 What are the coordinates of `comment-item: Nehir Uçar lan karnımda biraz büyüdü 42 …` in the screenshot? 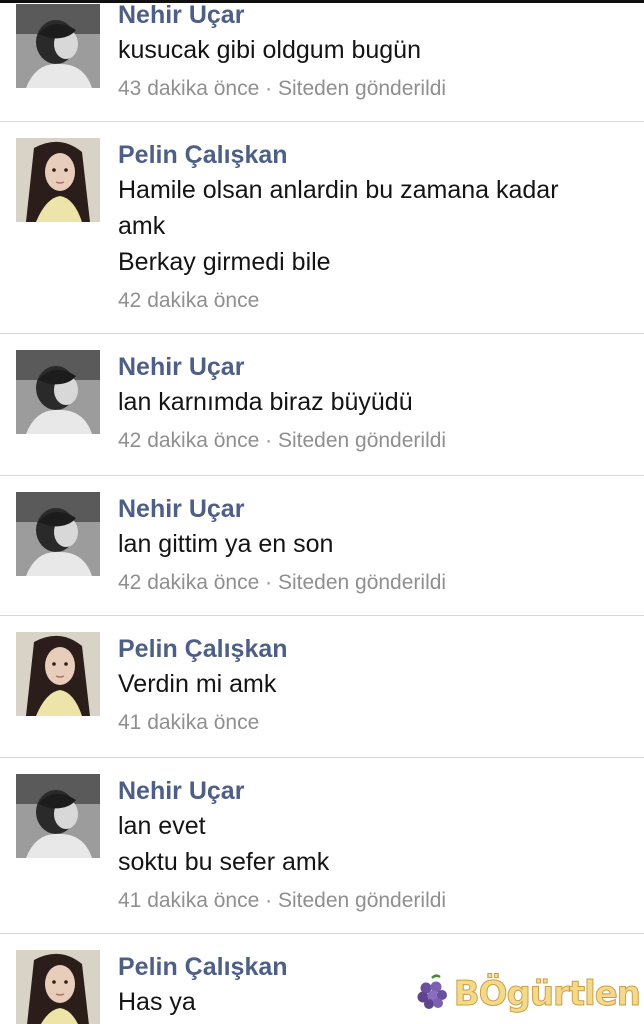 It's located at (322, 405).